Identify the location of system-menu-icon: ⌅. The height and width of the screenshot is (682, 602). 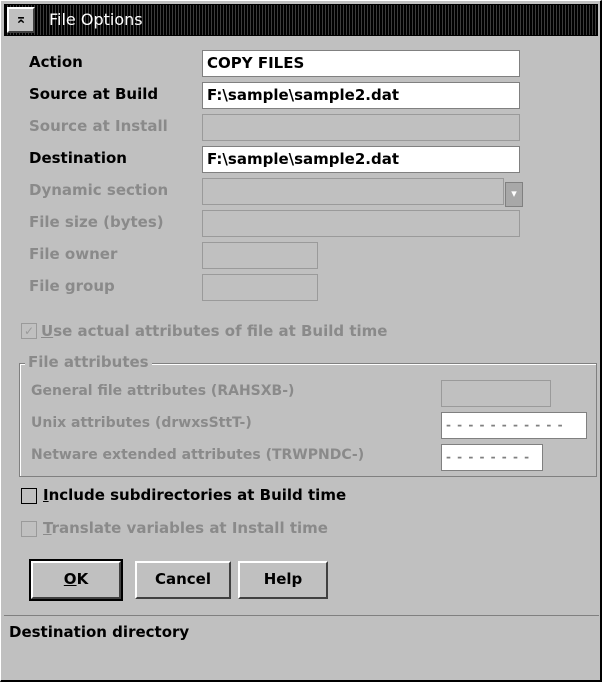
(21, 20).